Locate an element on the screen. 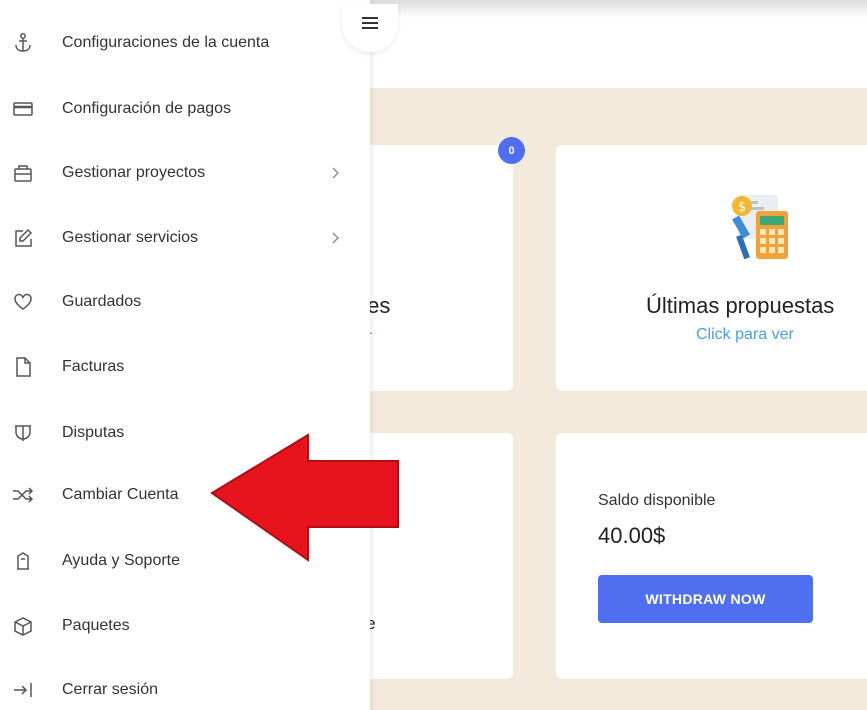  proposals-card-title: Últimas propuestas is located at coordinates (740, 305).